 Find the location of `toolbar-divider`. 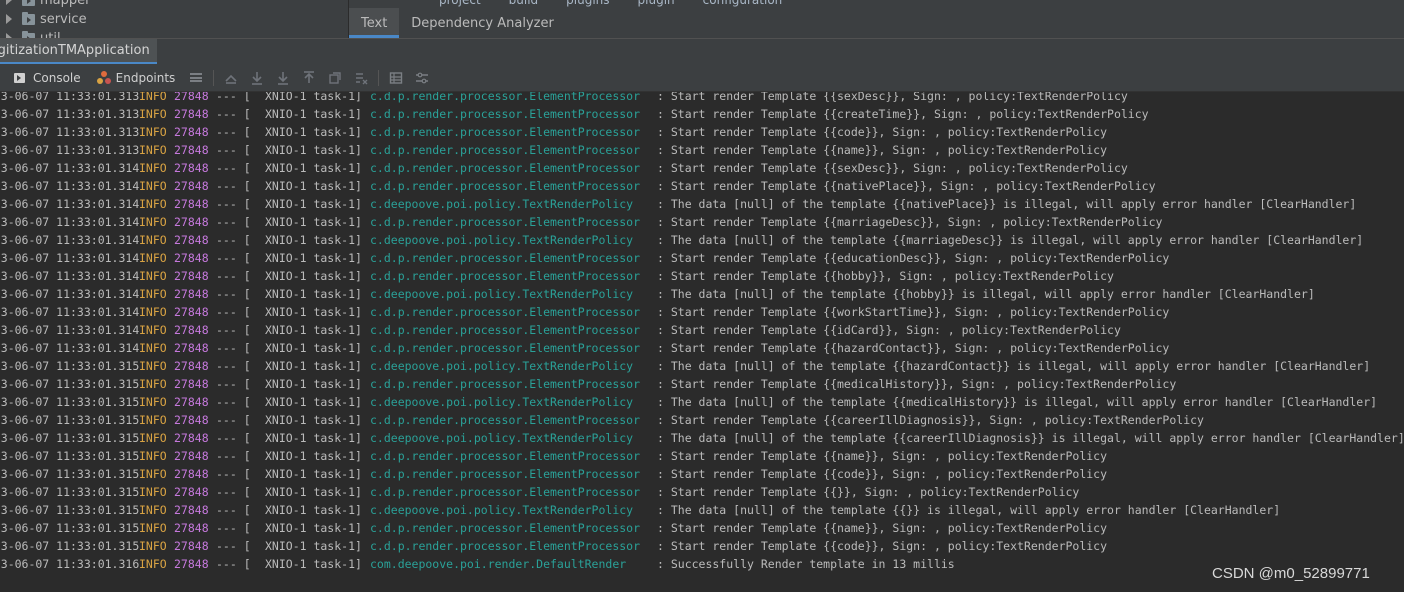

toolbar-divider is located at coordinates (214, 77).